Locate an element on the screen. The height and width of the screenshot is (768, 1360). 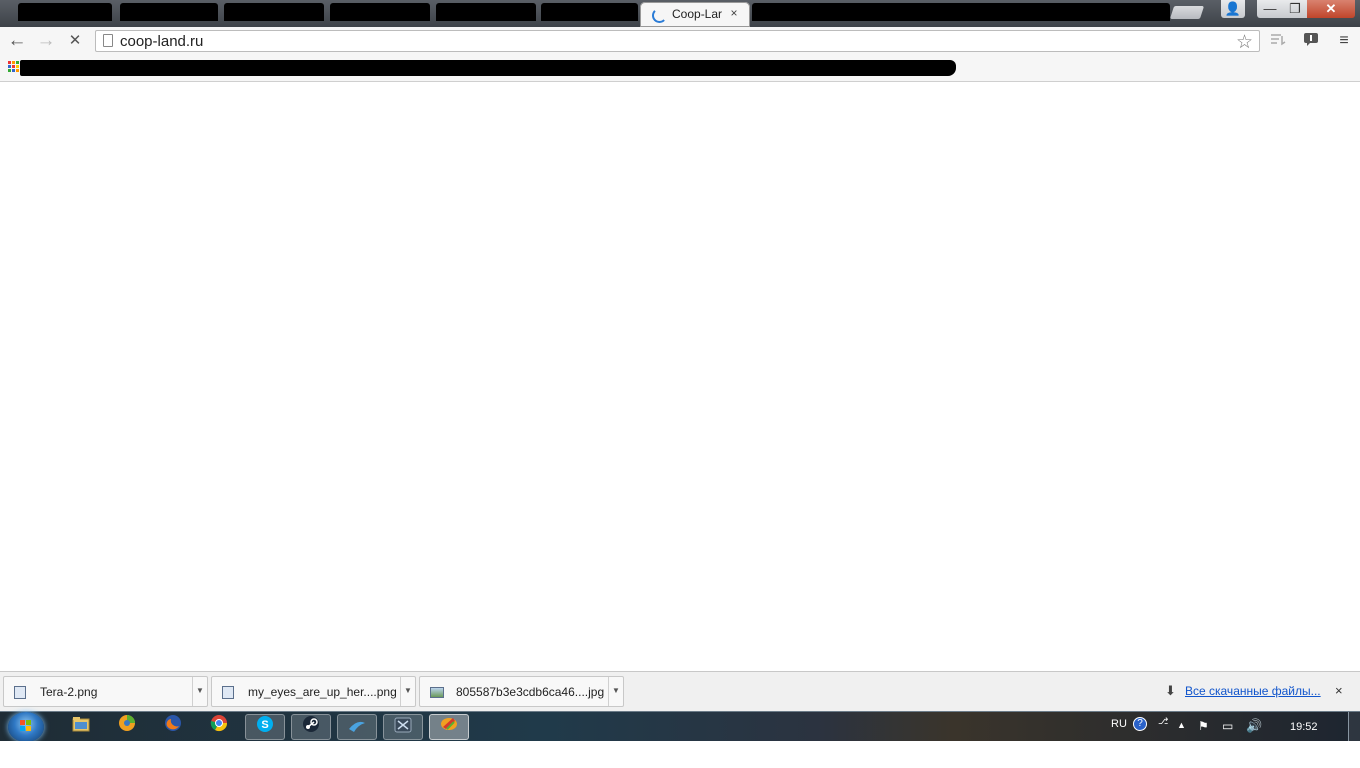
steam-icon is located at coordinates (311, 727).